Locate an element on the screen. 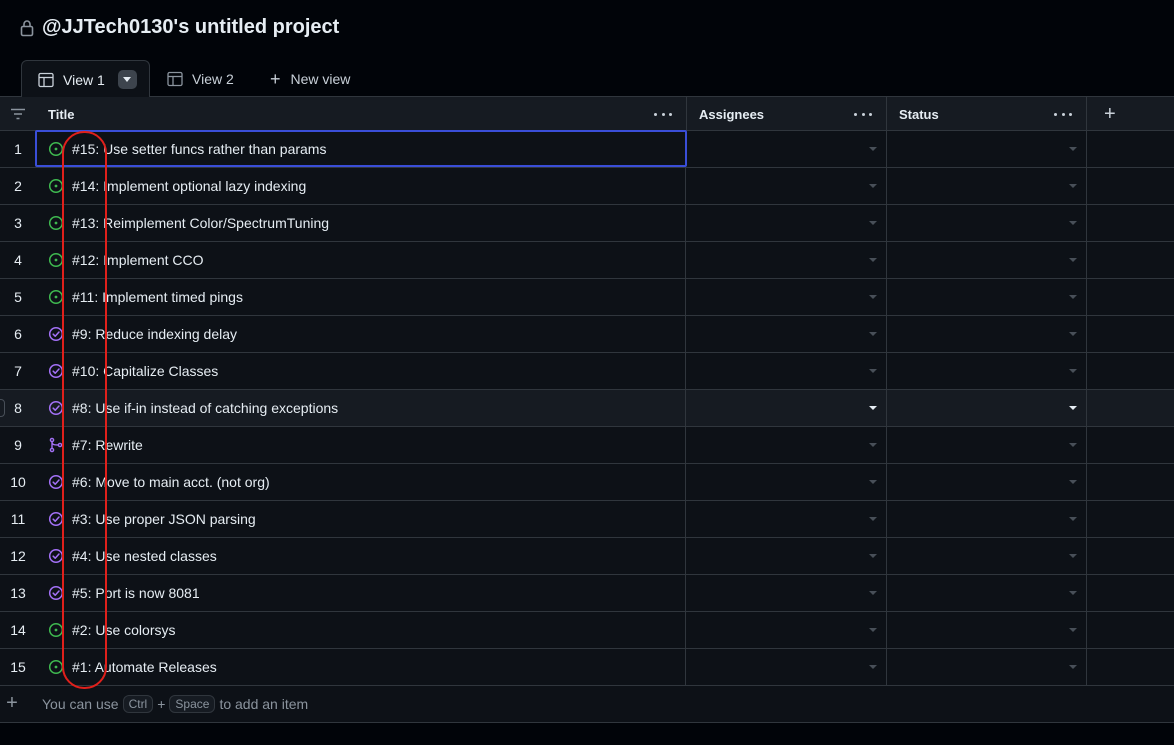  title-cell: #4: Use nested classes is located at coordinates (361, 556).